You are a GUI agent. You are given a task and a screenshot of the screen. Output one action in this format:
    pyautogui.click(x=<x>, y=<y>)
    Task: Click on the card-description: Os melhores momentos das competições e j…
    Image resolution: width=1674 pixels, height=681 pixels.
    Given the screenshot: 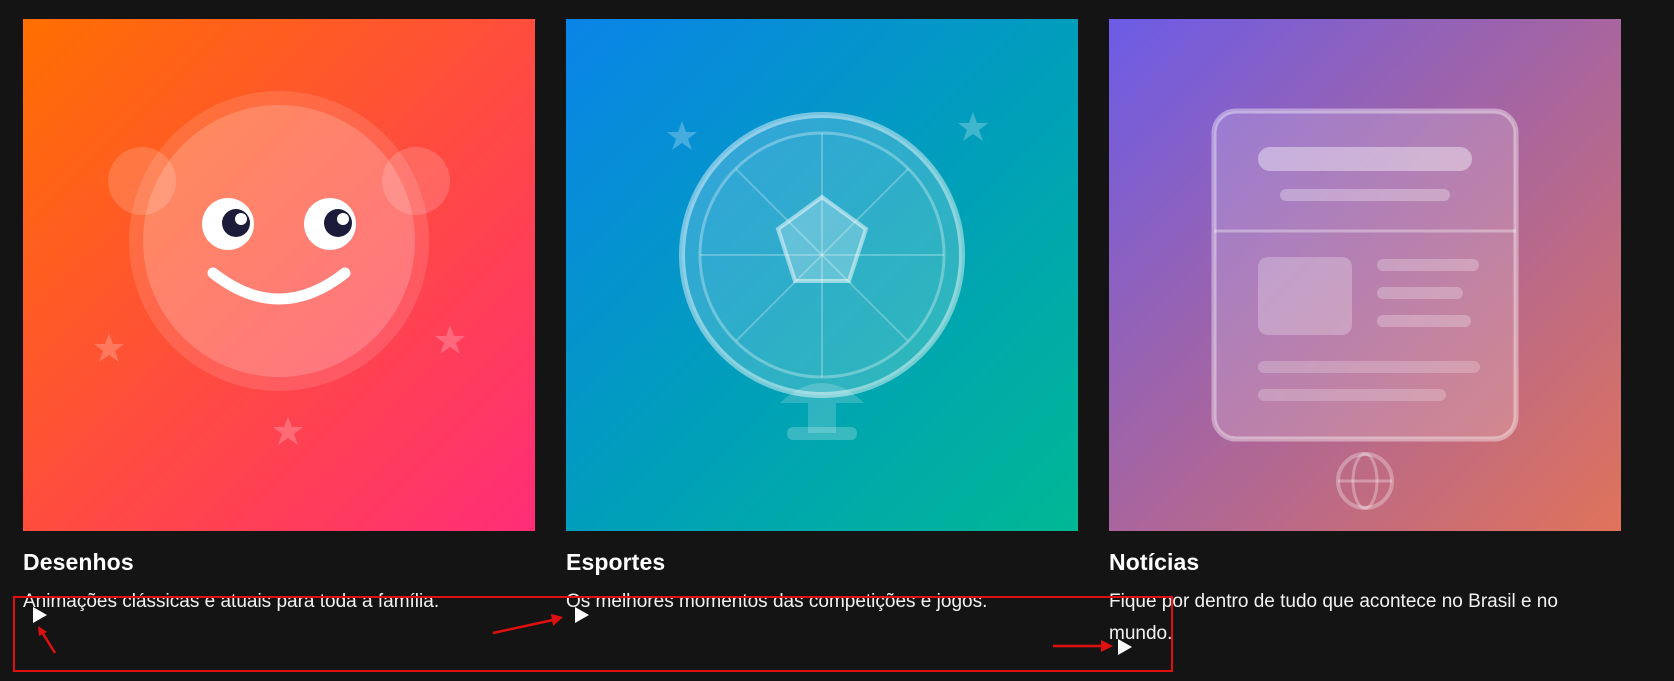 What is the action you would take?
    pyautogui.click(x=777, y=601)
    